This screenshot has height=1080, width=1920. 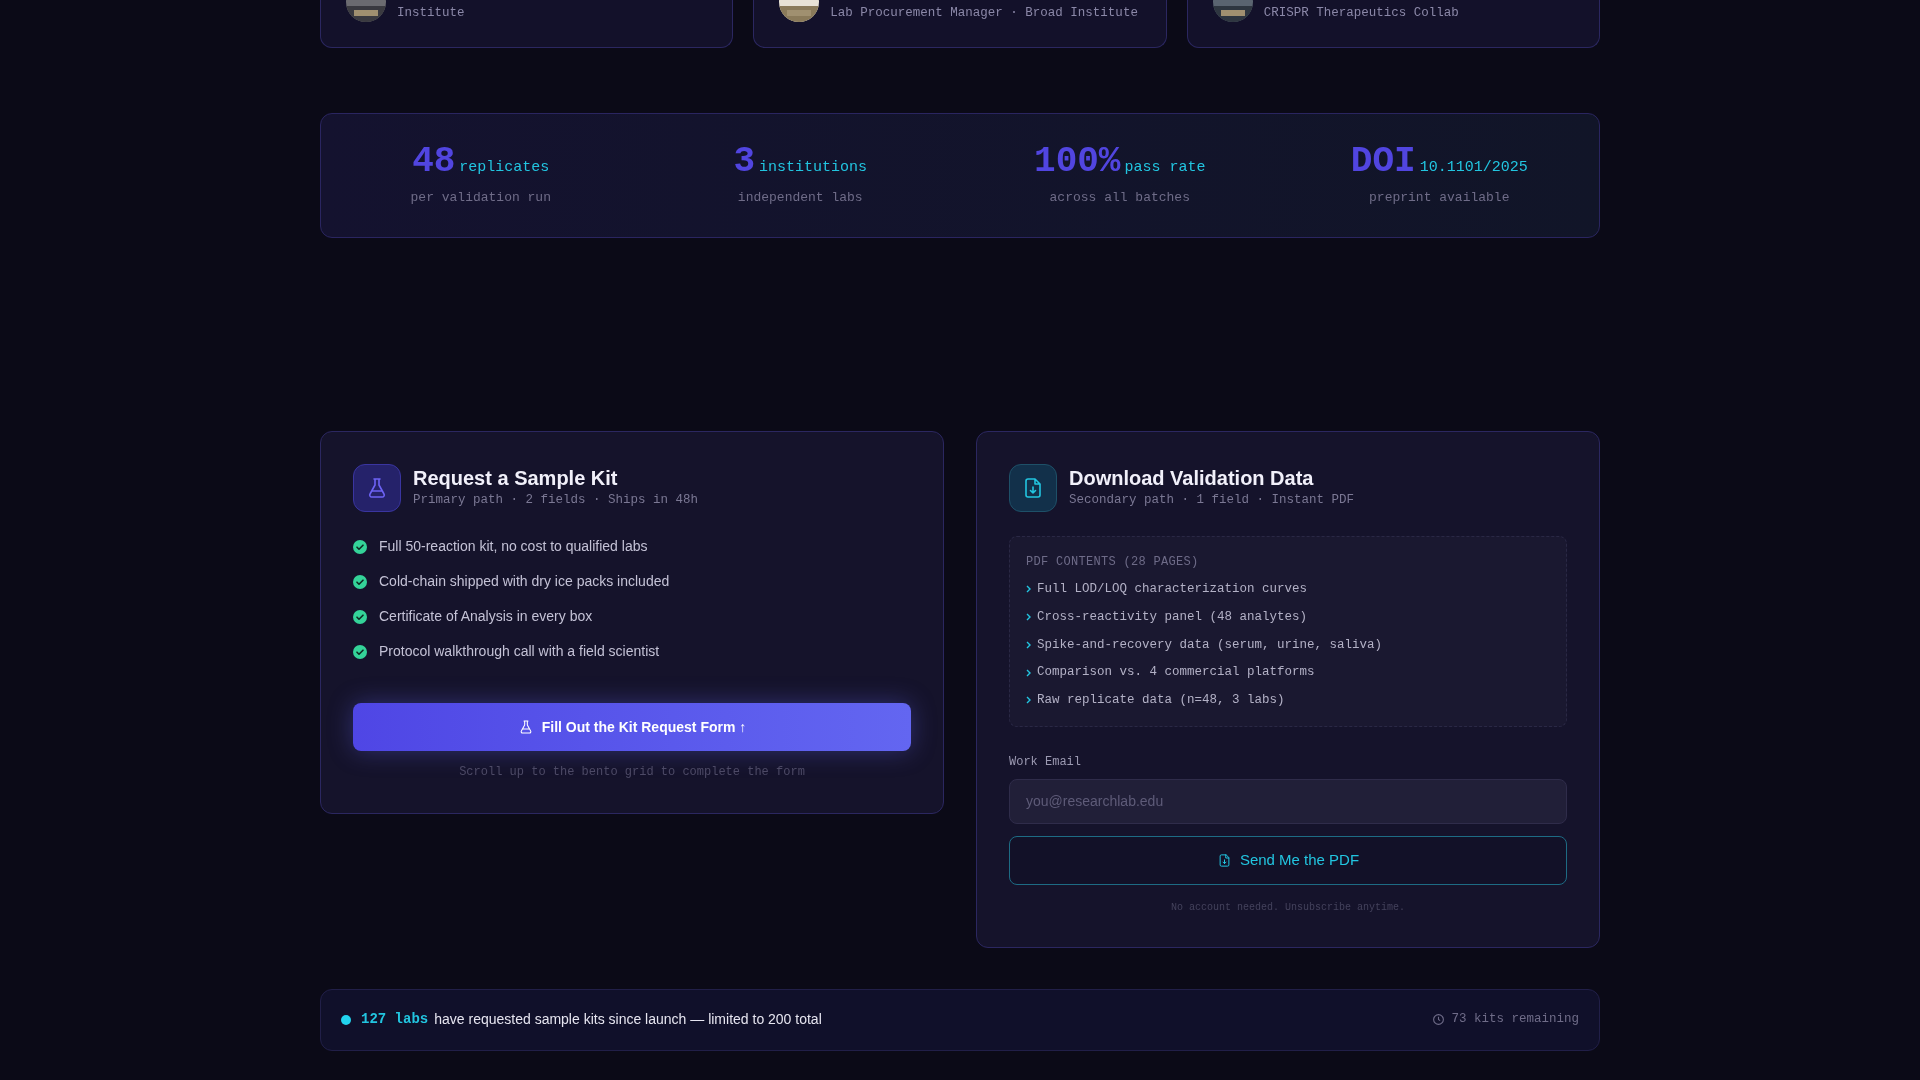 What do you see at coordinates (1077, 161) in the screenshot?
I see `stat-value: 100%` at bounding box center [1077, 161].